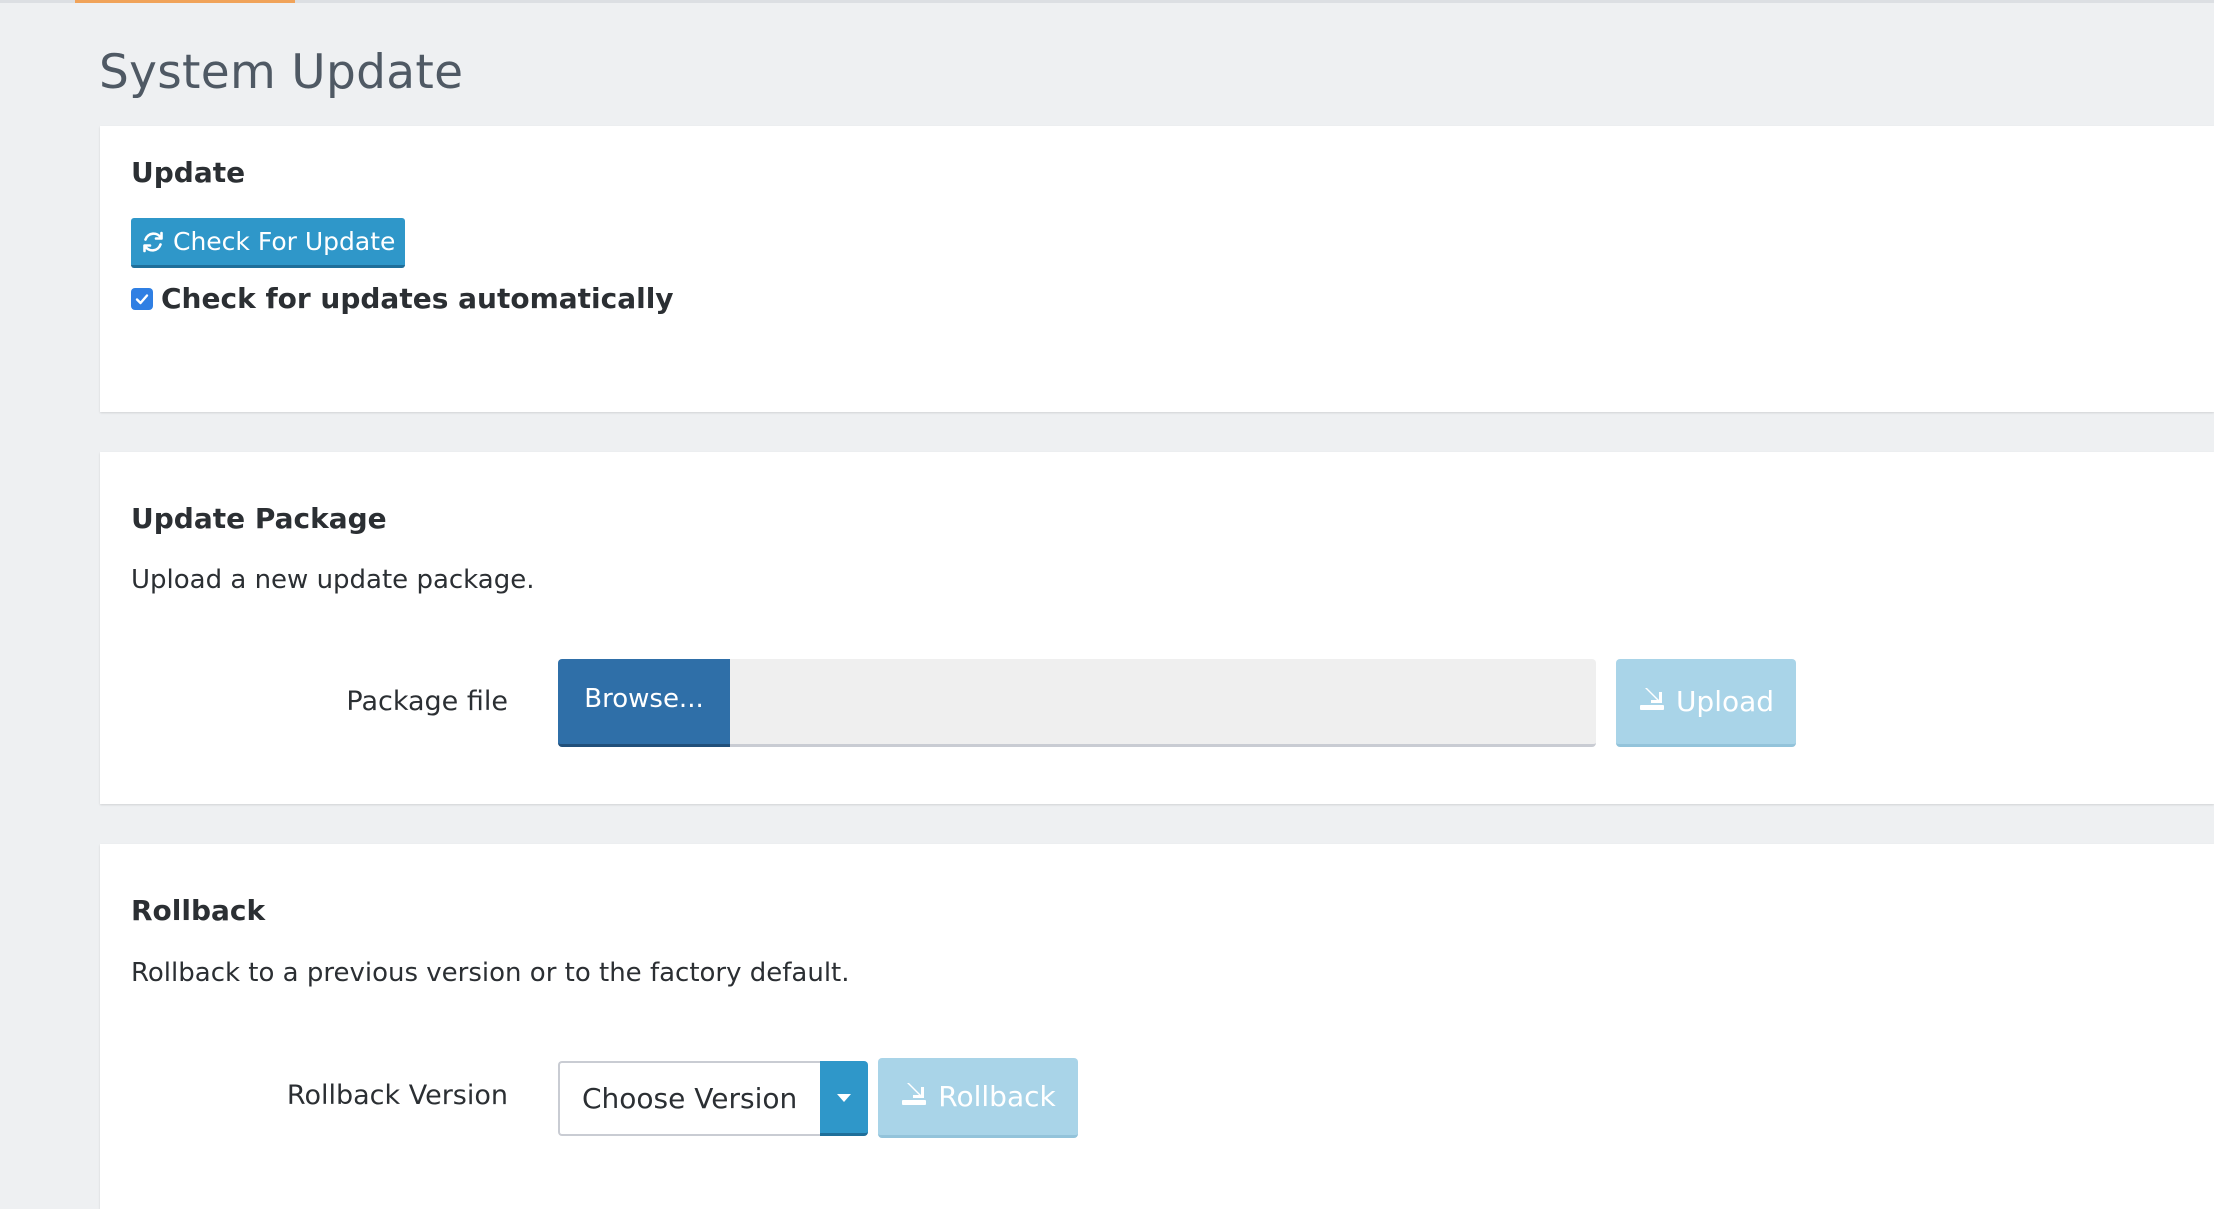  What do you see at coordinates (427, 701) in the screenshot?
I see `package-file-label: Package file` at bounding box center [427, 701].